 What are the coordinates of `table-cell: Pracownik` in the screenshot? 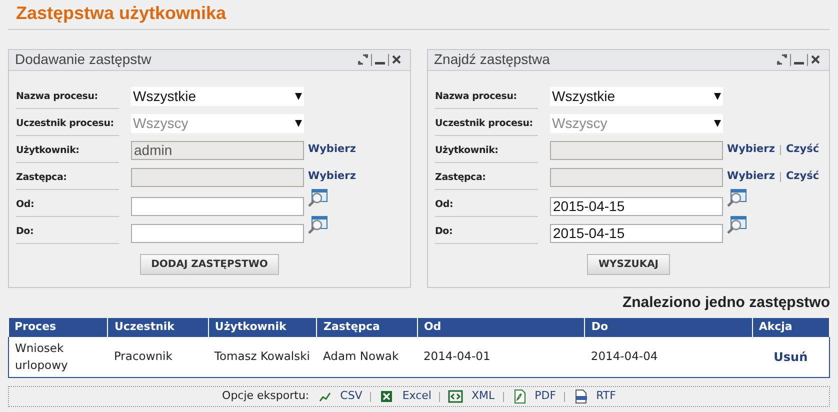 It's located at (158, 357).